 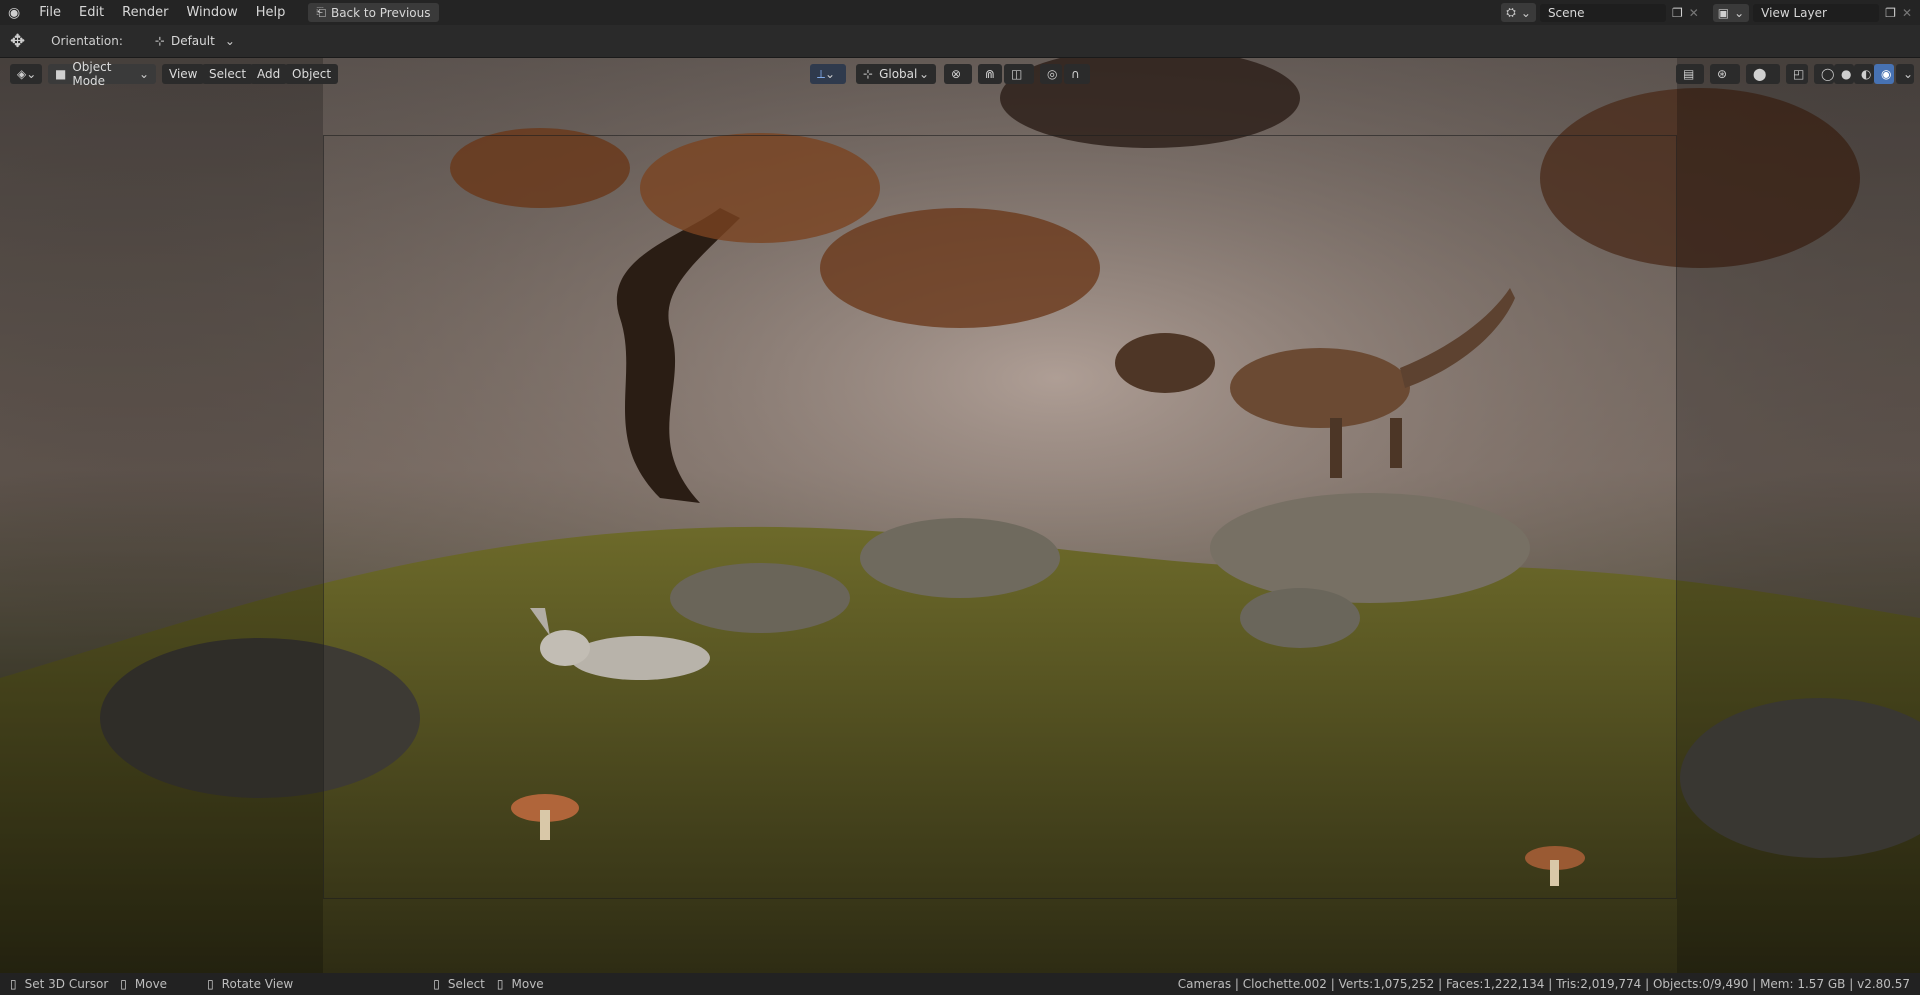 I want to click on transform-orientation-dropdown: ⊹ Global ⌄, so click(x=896, y=74).